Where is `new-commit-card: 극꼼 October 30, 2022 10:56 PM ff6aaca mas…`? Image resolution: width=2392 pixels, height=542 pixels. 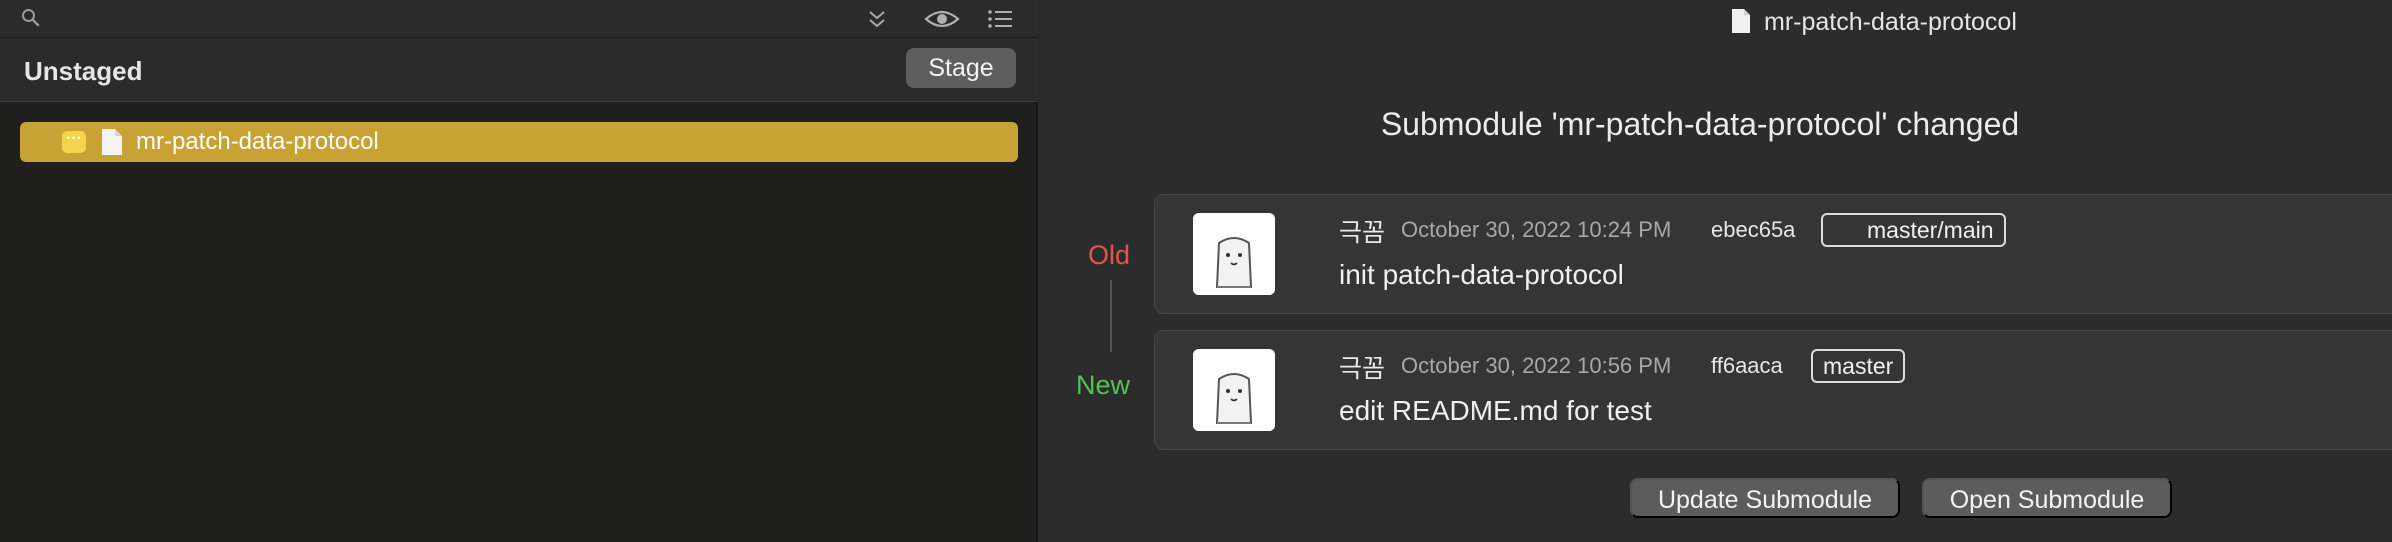
new-commit-card: 극꼼 October 30, 2022 10:56 PM ff6aaca mas… is located at coordinates (1773, 390).